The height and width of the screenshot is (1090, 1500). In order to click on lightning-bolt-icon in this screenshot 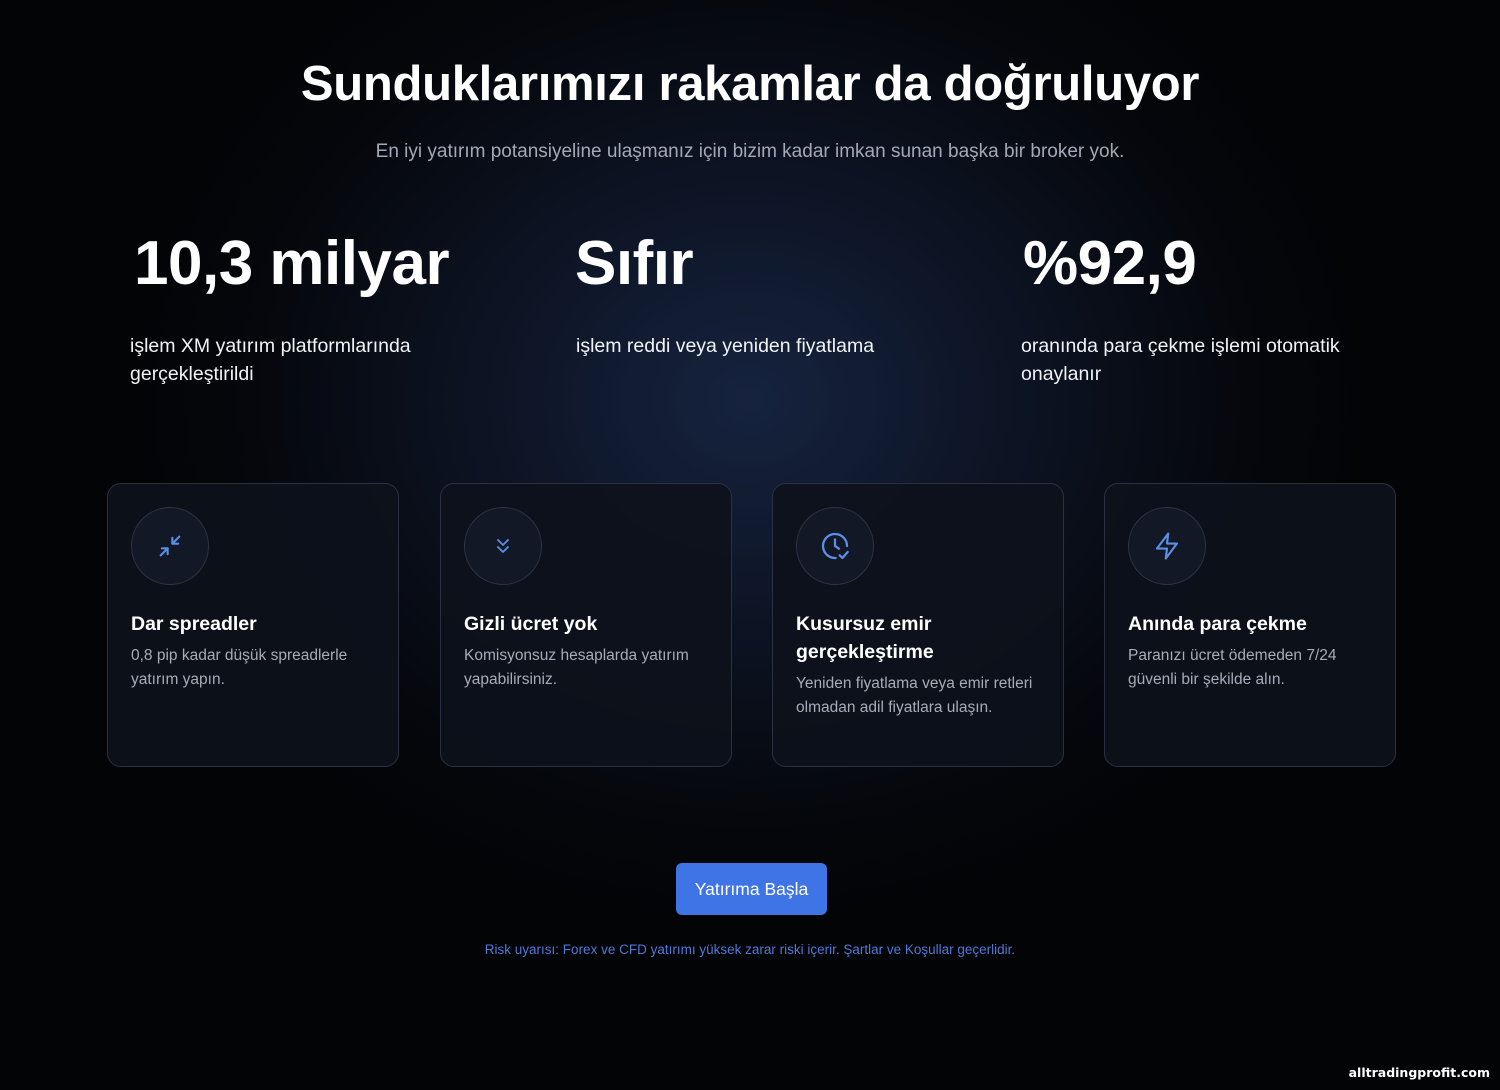, I will do `click(1167, 546)`.